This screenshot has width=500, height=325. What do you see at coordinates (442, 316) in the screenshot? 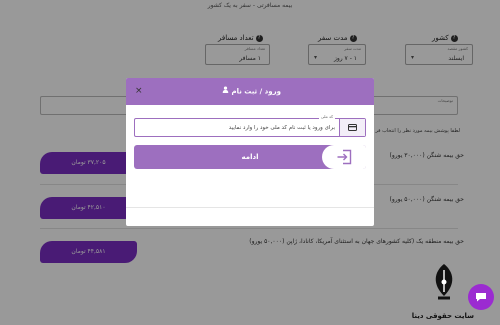
I see `watermark-text: سایت حقوقی دینا` at bounding box center [442, 316].